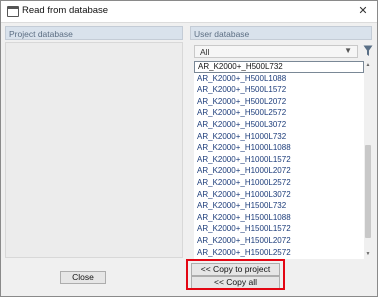 The height and width of the screenshot is (297, 378). I want to click on list-scrollbar: ▲ ▼, so click(368, 160).